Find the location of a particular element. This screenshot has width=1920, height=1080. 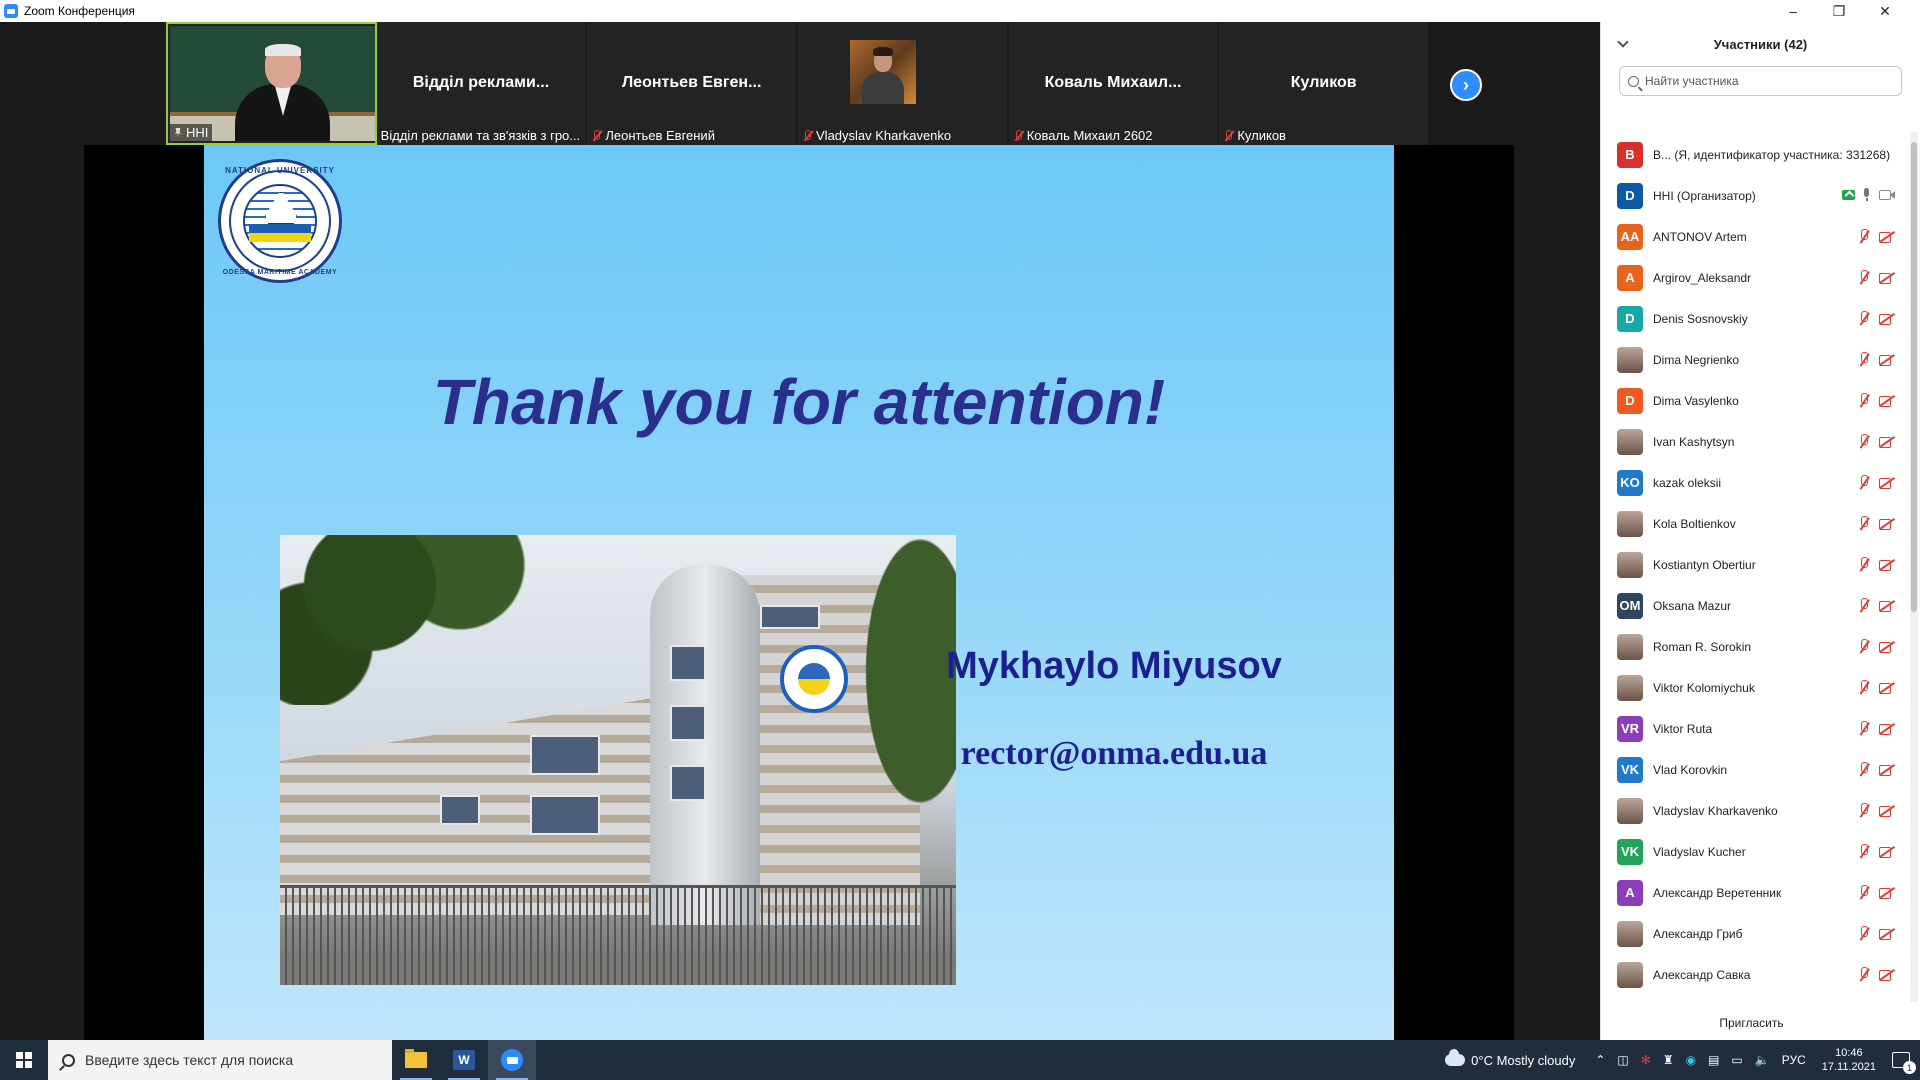

participant-row: A Argirov_Aleksandr is located at coordinates (1752, 277).